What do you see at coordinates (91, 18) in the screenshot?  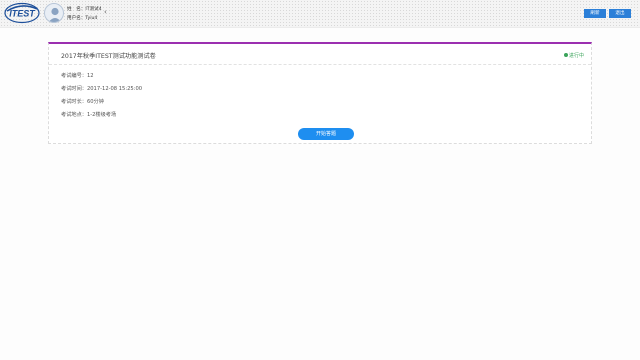 I see `username-value: Tyiu4` at bounding box center [91, 18].